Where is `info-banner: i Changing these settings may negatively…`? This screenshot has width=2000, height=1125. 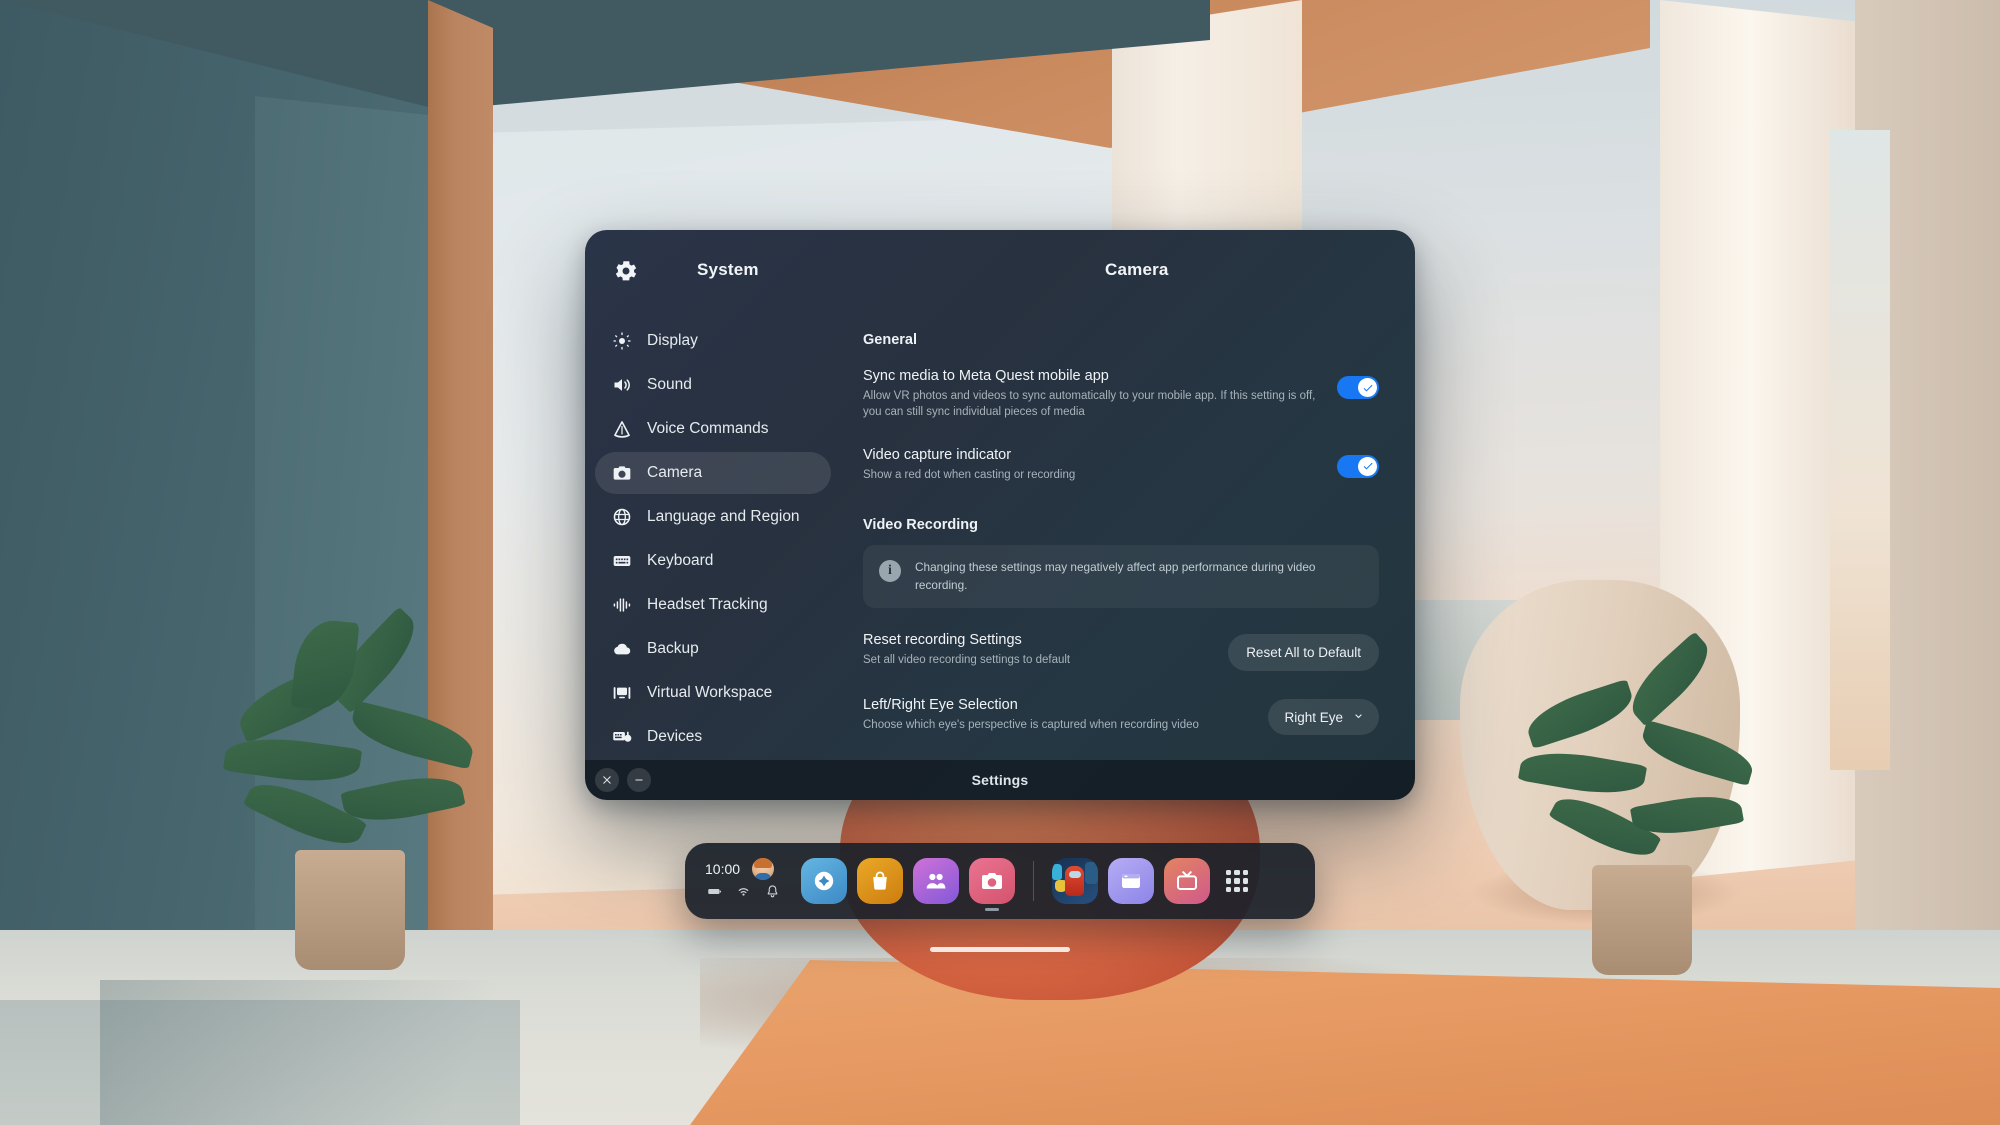 info-banner: i Changing these settings may negatively… is located at coordinates (1121, 576).